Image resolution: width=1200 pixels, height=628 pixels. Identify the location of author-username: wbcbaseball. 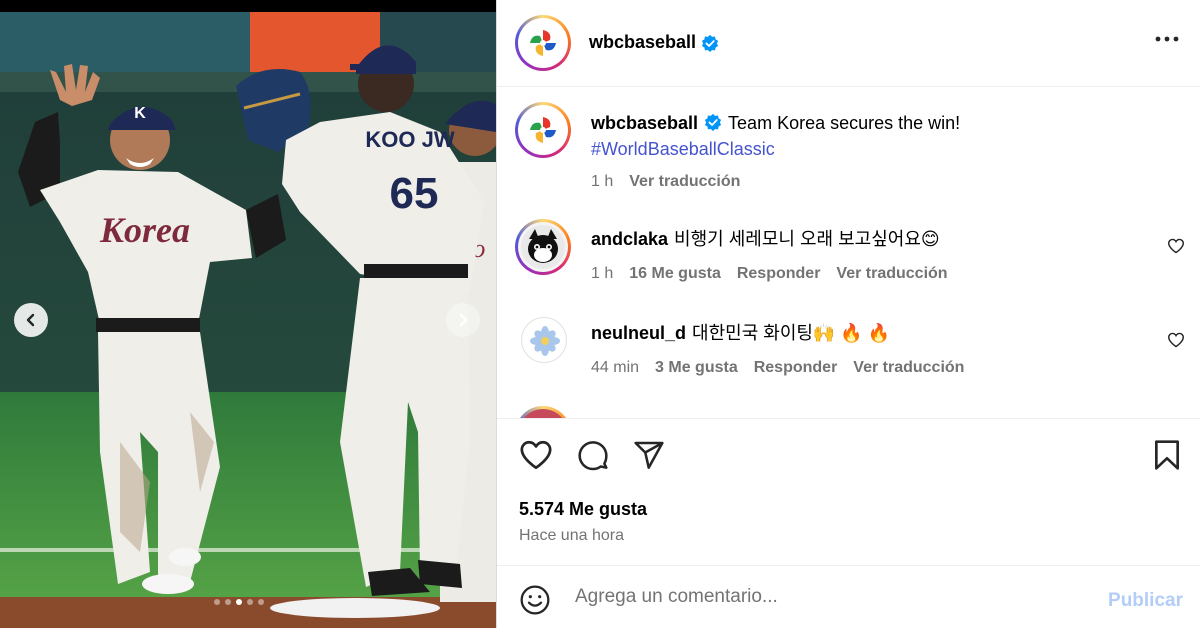
(642, 42).